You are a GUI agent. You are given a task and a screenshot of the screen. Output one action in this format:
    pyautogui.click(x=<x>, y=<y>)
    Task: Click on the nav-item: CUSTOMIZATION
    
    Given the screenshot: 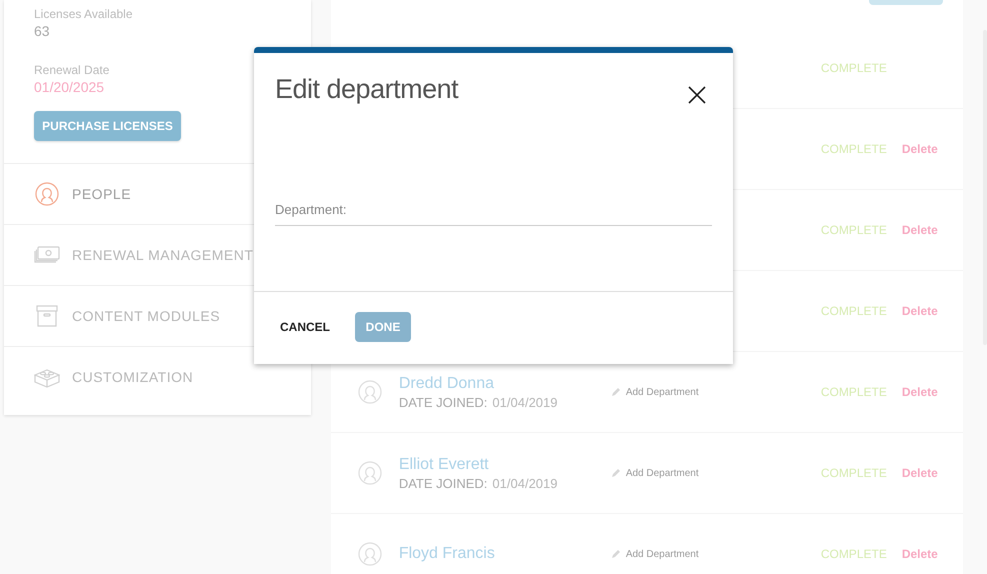 What is the action you would take?
    pyautogui.click(x=157, y=377)
    